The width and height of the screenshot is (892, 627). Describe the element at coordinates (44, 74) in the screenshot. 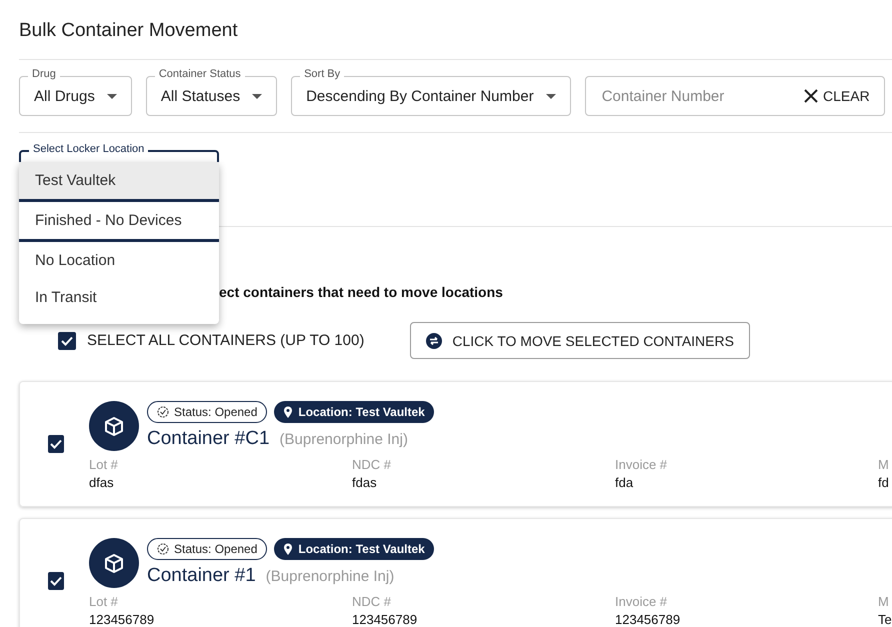

I see `filter-label: Drug` at that location.